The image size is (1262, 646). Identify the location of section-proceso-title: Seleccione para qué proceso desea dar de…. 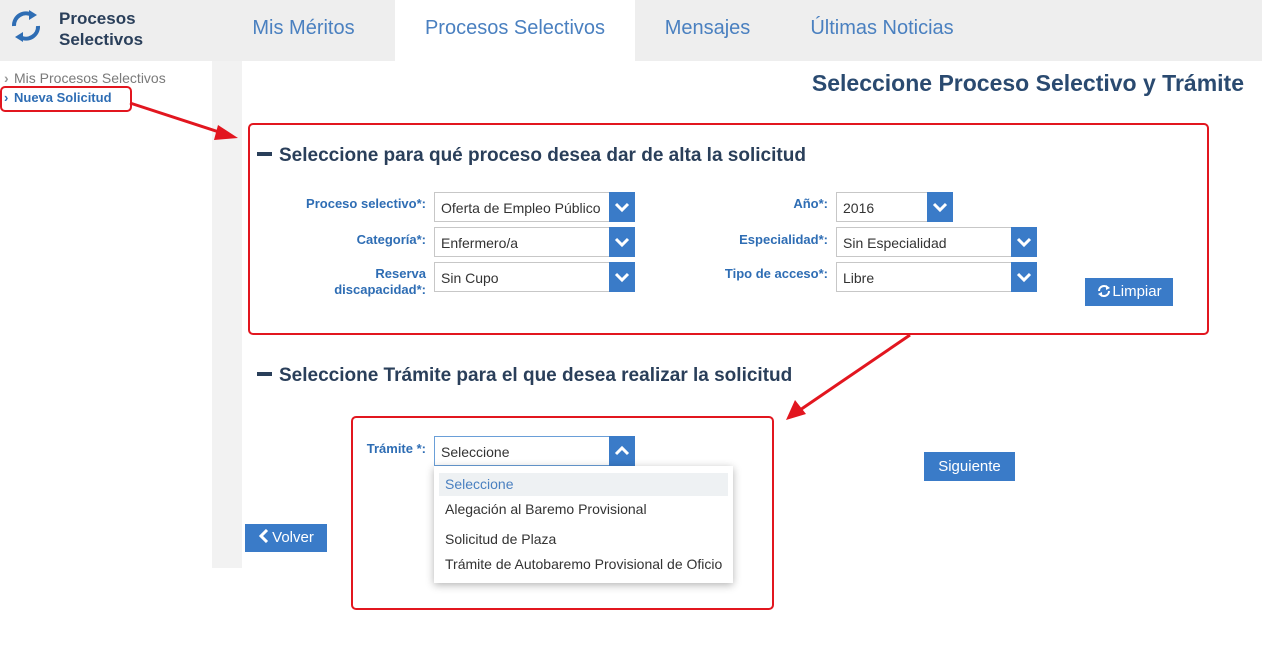
(531, 156).